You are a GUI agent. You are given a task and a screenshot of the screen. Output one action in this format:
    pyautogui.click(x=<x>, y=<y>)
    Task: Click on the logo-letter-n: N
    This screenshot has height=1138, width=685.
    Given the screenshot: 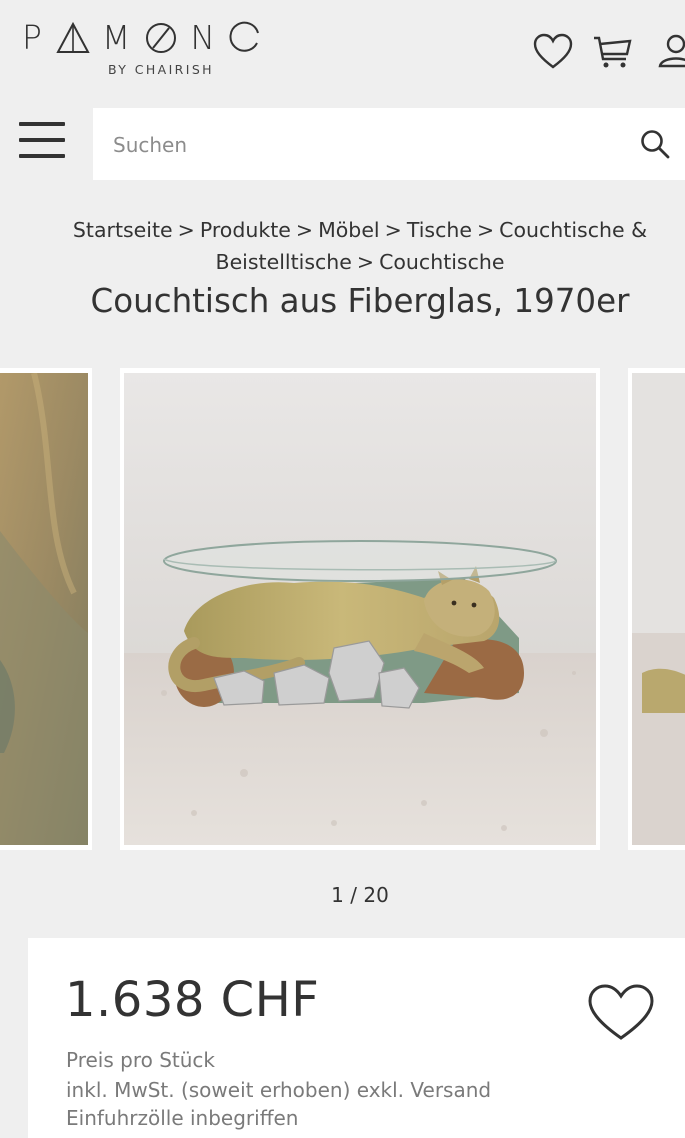 What is the action you would take?
    pyautogui.click(x=204, y=37)
    